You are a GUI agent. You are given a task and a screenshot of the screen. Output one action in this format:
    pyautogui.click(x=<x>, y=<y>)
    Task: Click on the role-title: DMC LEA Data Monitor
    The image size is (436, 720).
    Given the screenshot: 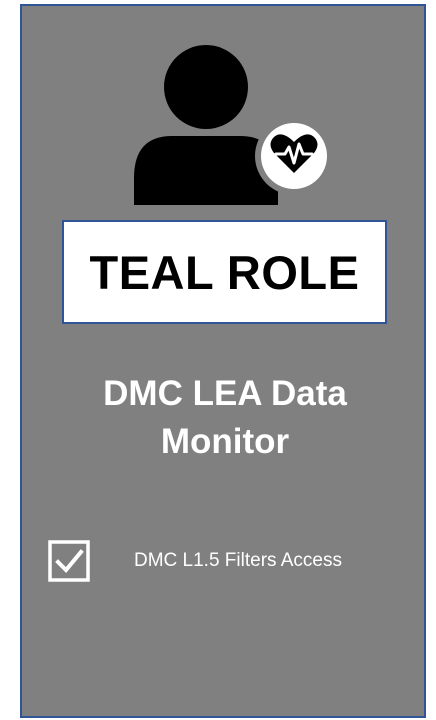 What is the action you would take?
    pyautogui.click(x=225, y=418)
    